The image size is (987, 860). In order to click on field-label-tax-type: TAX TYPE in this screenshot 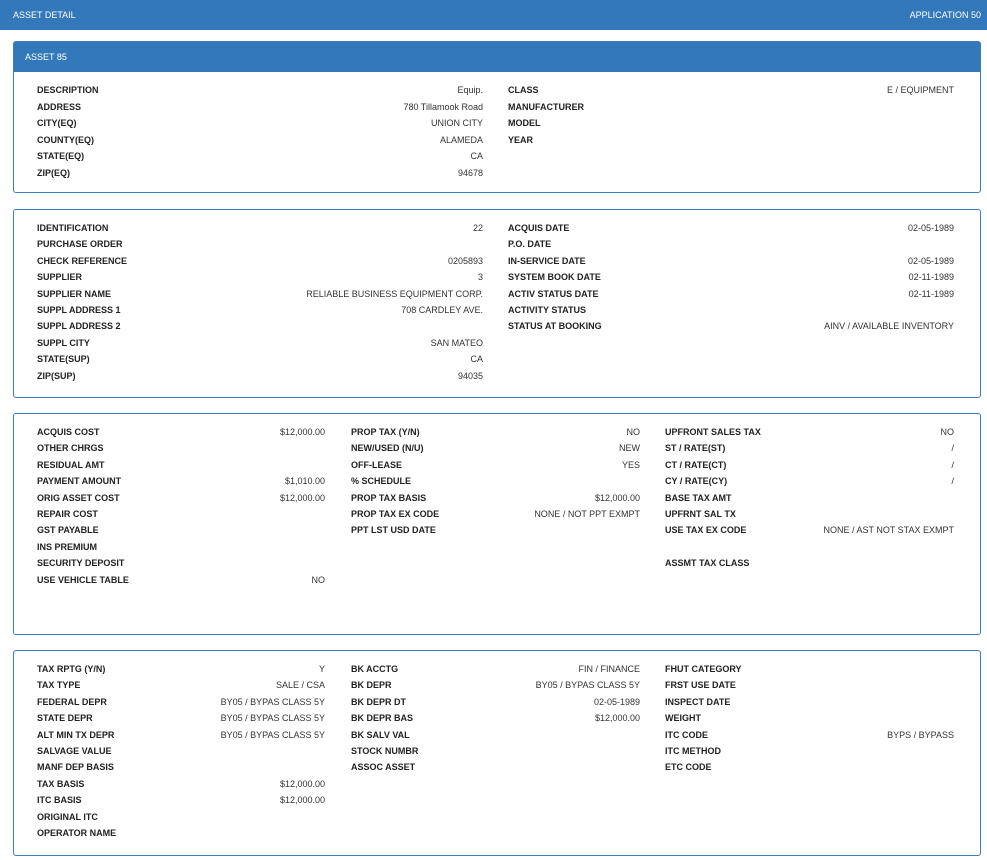, I will do `click(59, 685)`.